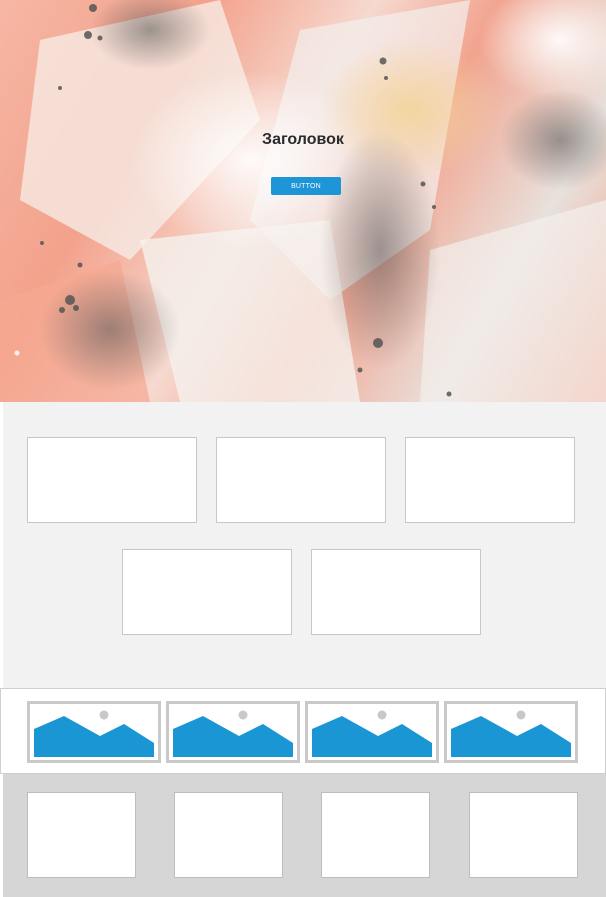 The height and width of the screenshot is (897, 606). What do you see at coordinates (304, 835) in the screenshot?
I see `bottom-boxes-section` at bounding box center [304, 835].